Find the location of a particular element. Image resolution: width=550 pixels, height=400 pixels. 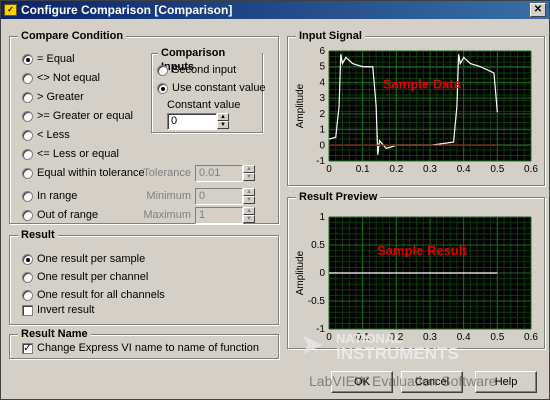

ni-watermark: ➤ is located at coordinates (312, 344).